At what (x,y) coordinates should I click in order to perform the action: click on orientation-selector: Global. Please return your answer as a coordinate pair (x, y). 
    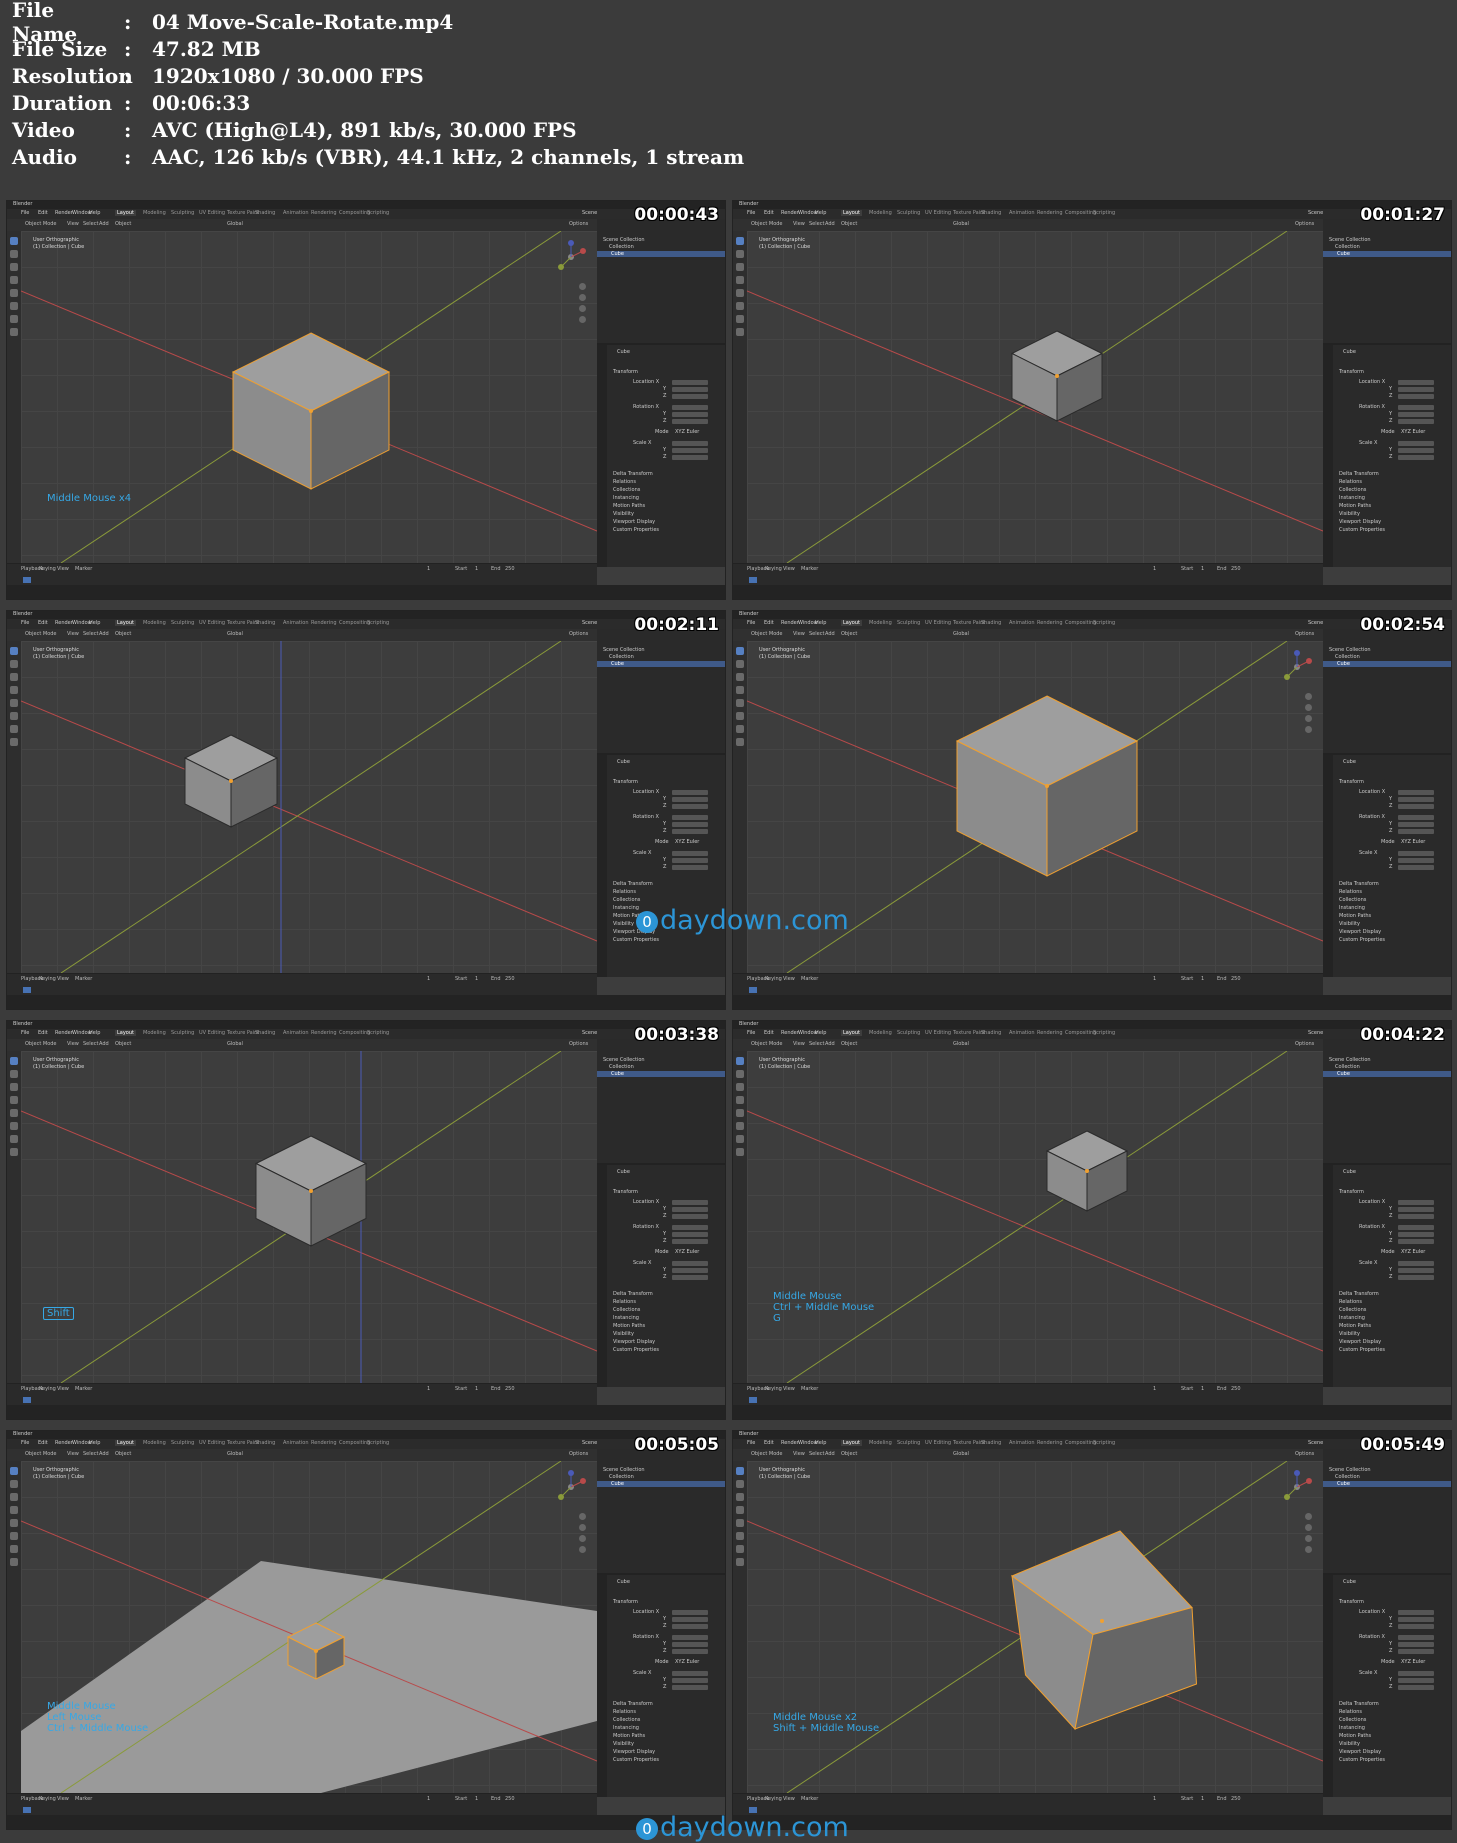
    Looking at the image, I should click on (961, 224).